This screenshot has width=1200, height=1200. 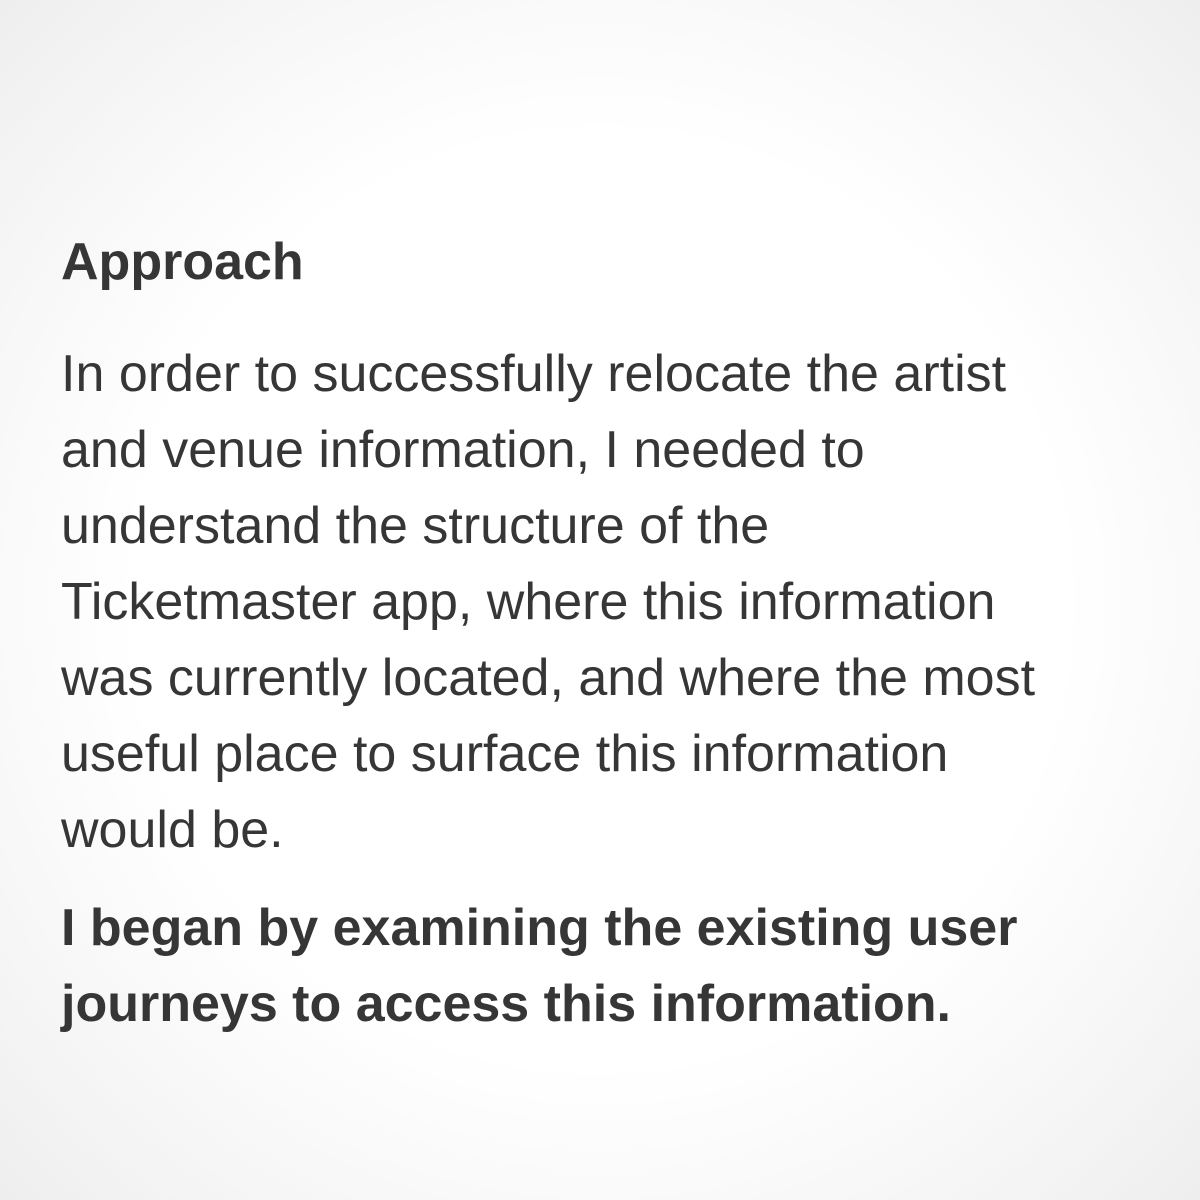 What do you see at coordinates (182, 262) in the screenshot?
I see `section-heading: Approach` at bounding box center [182, 262].